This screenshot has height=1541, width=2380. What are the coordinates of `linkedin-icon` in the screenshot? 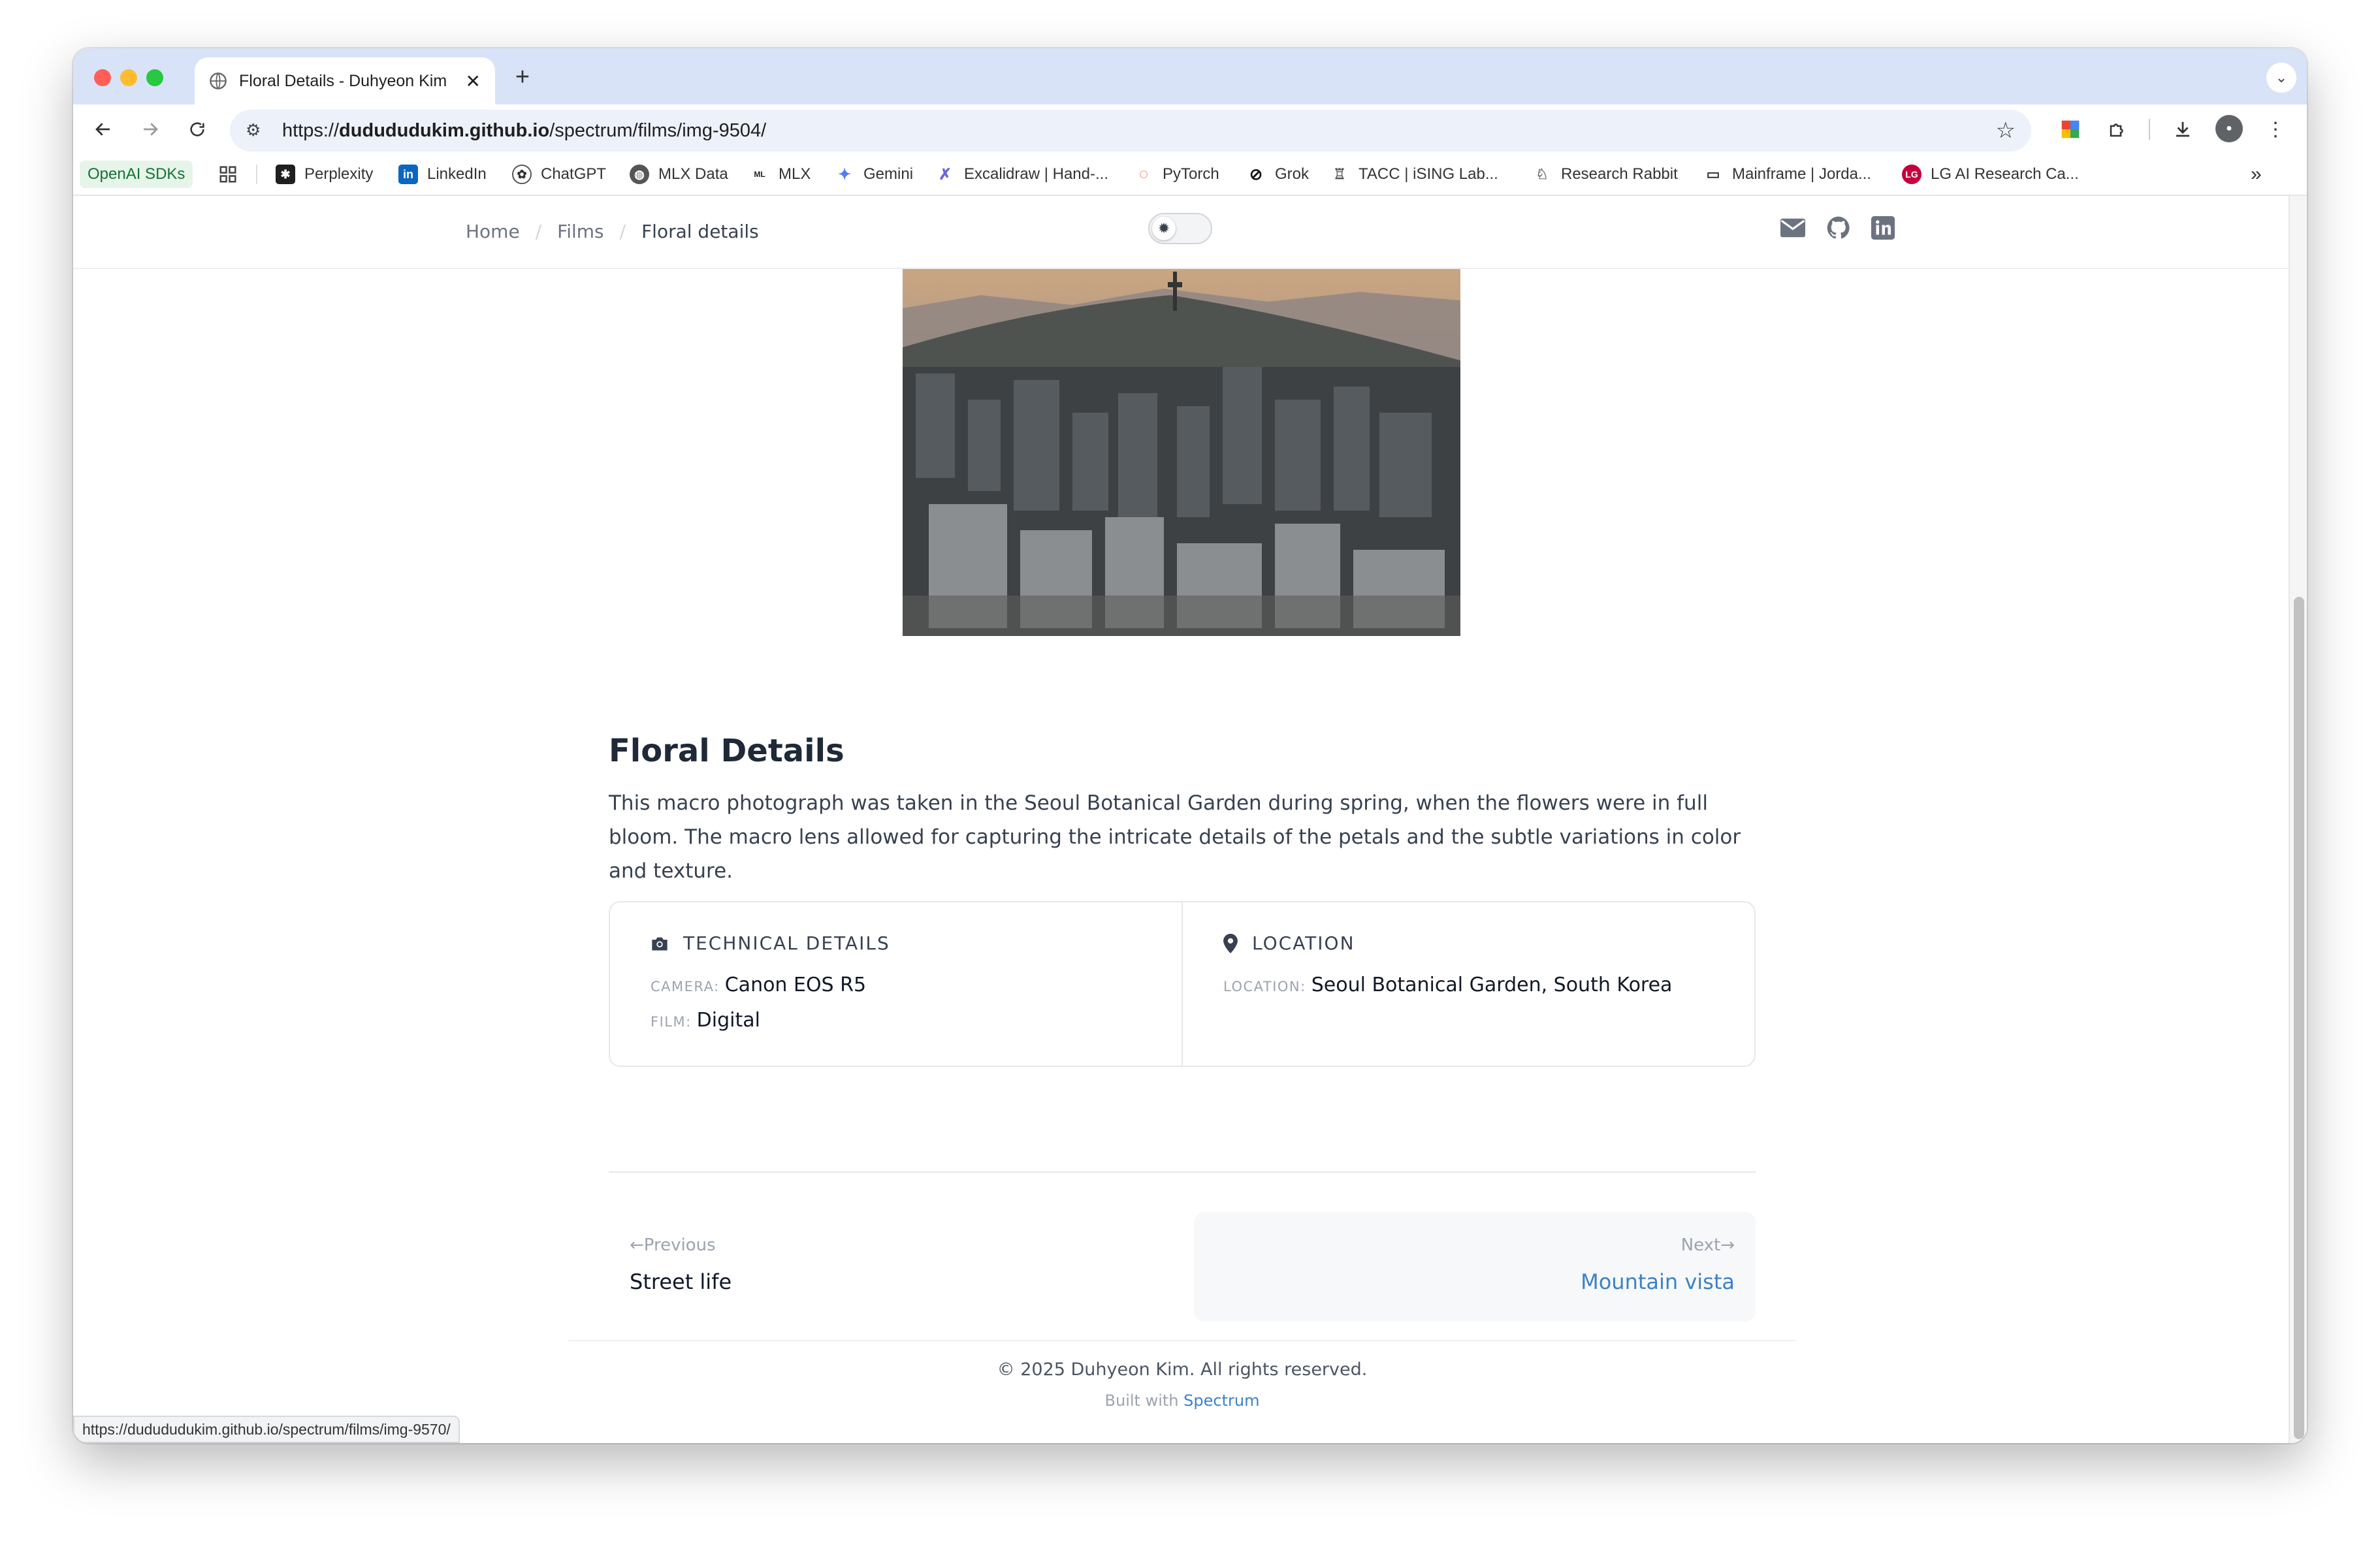 It's located at (1883, 228).